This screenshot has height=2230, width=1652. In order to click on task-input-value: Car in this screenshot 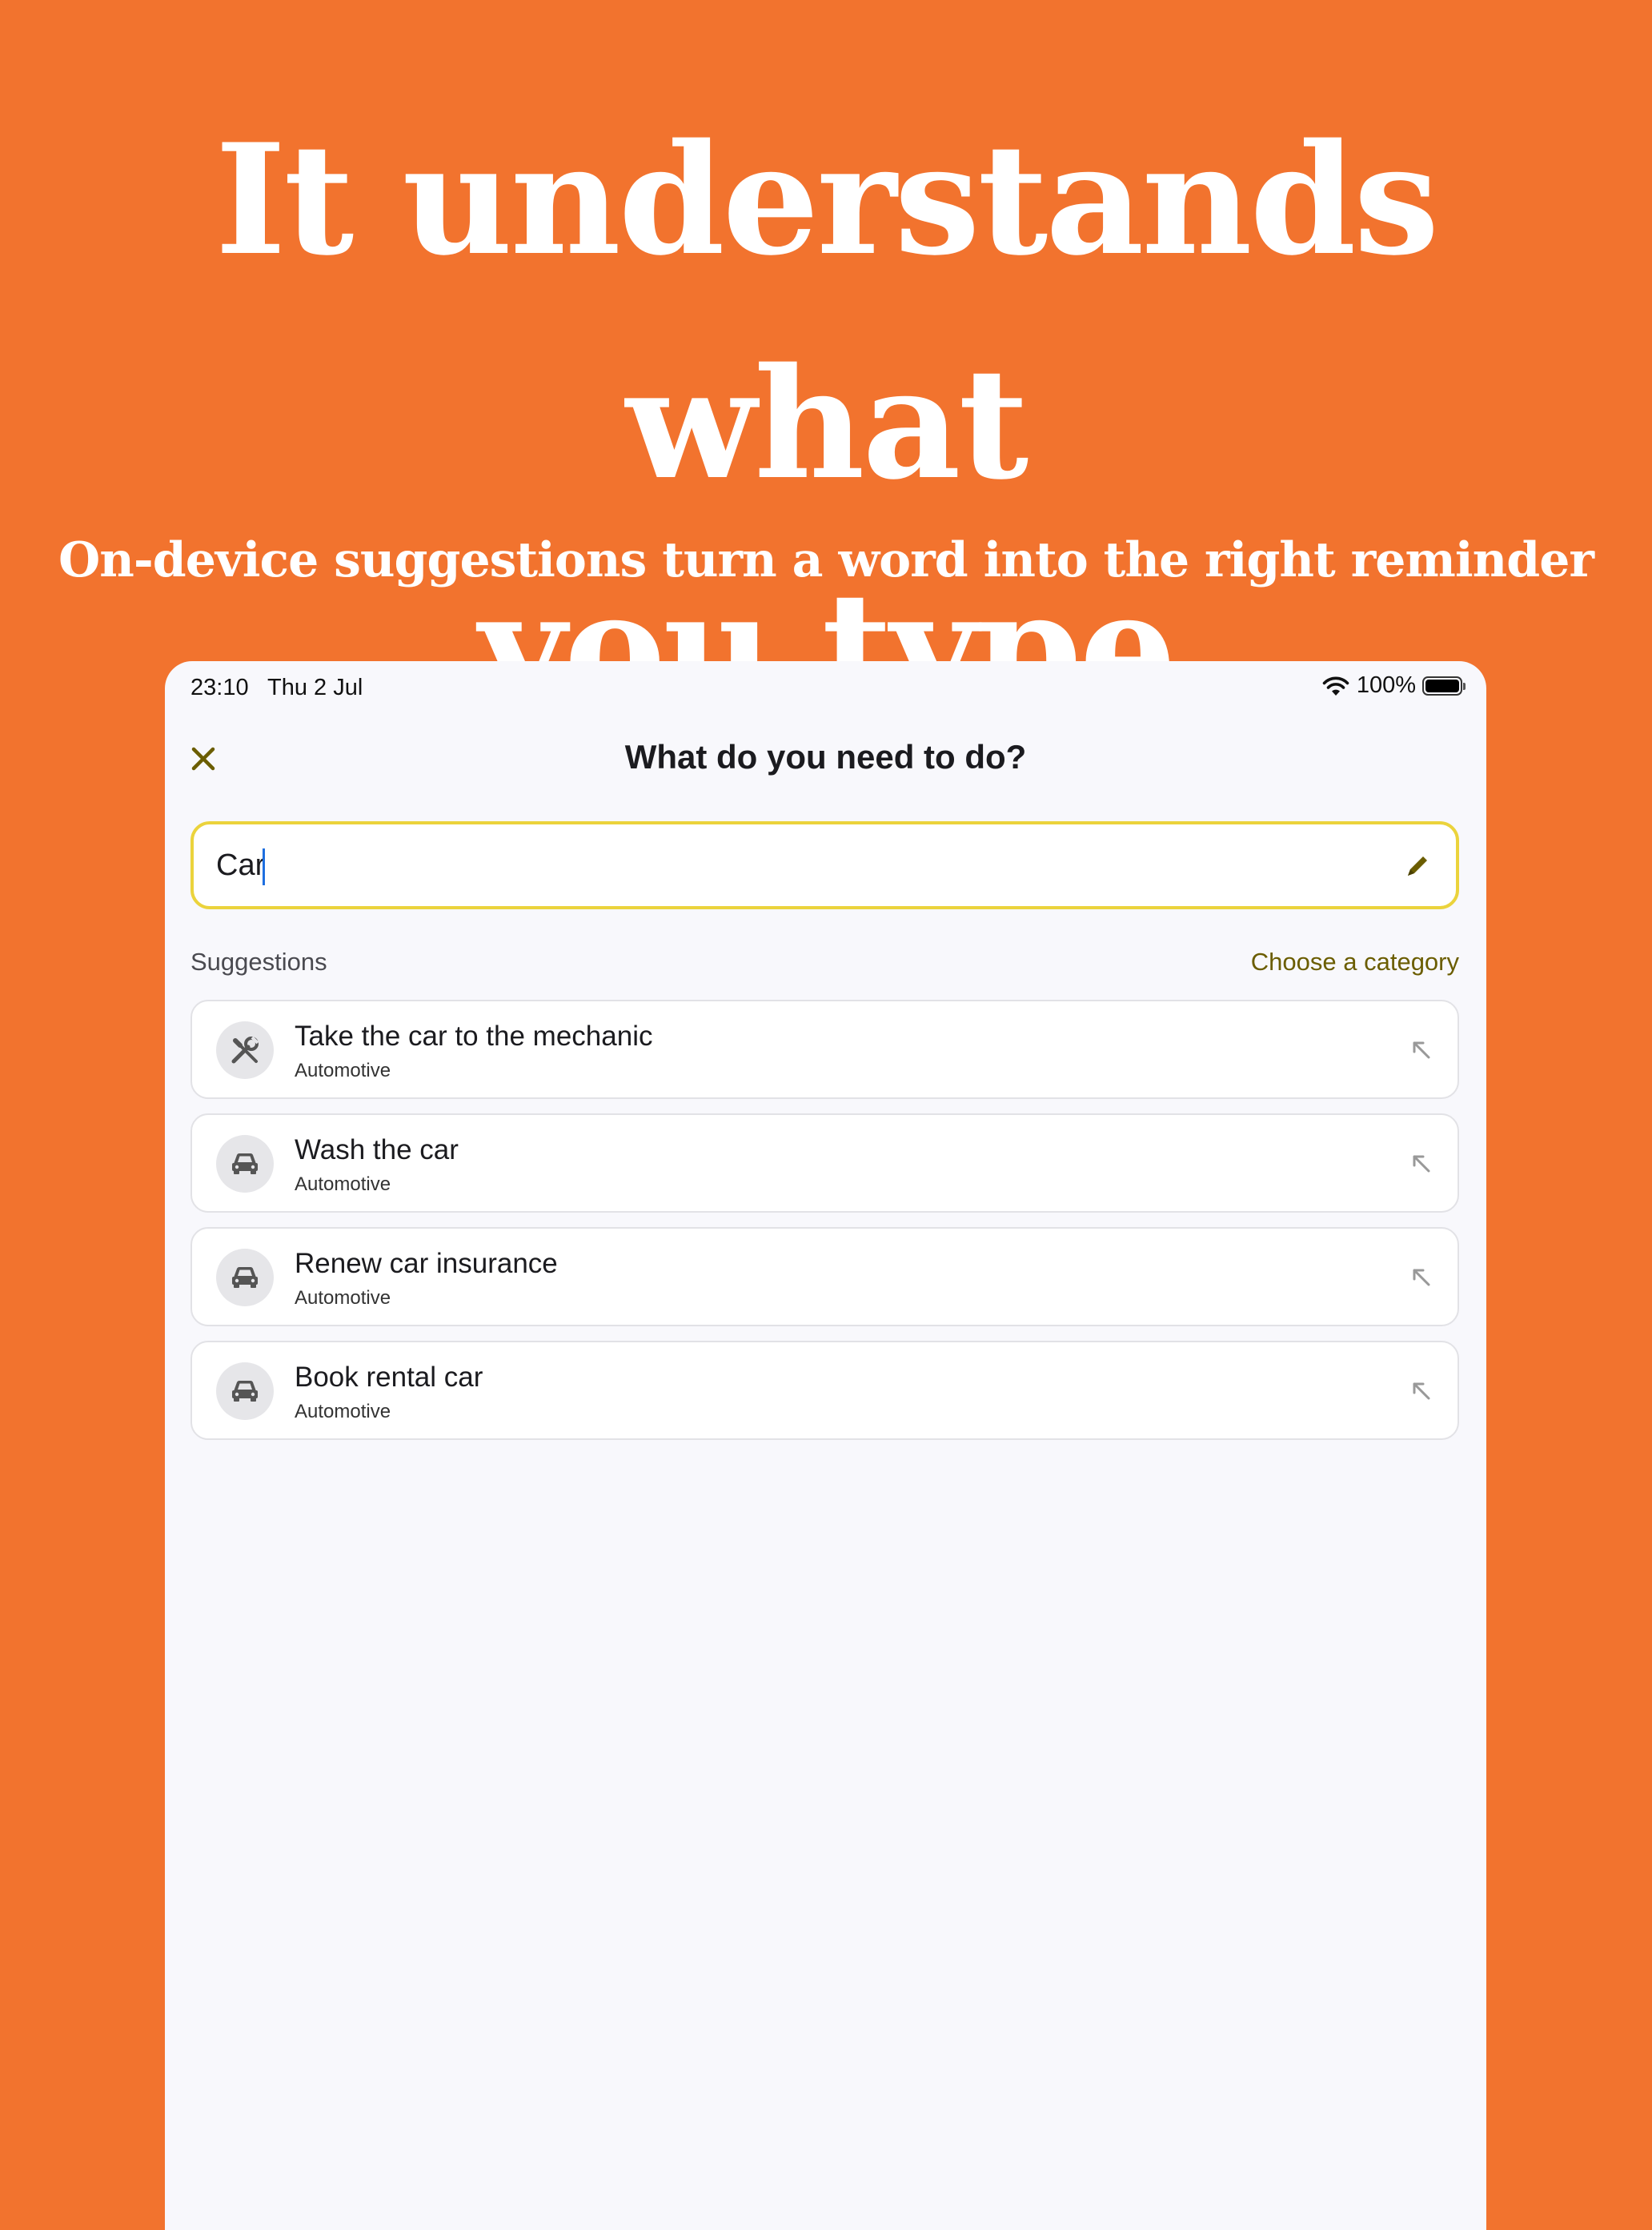, I will do `click(240, 865)`.